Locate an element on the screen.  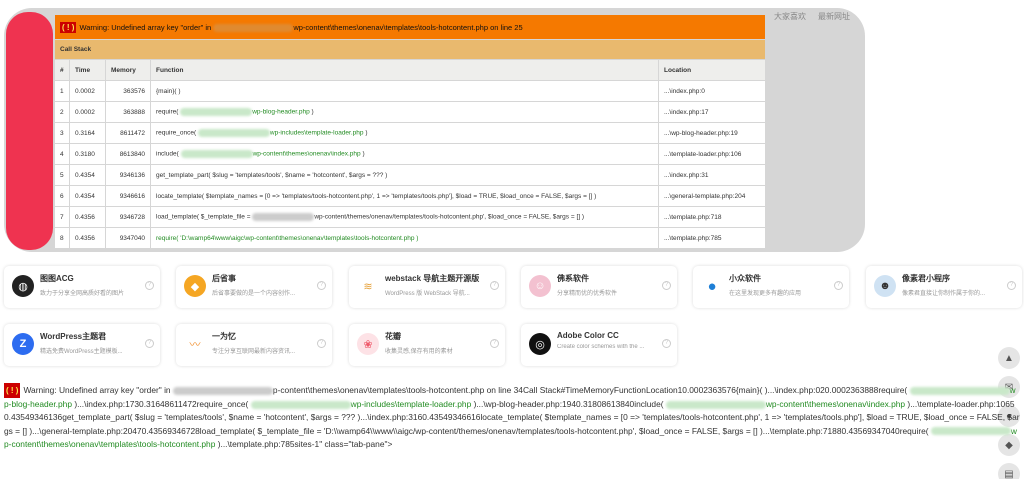
col-header-location: Location is located at coordinates (712, 70).